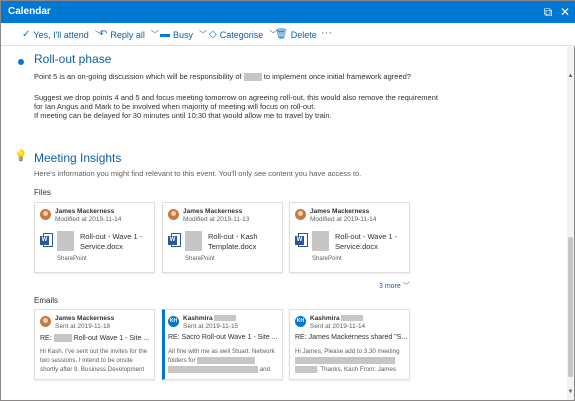 This screenshot has width=575, height=401. What do you see at coordinates (21, 156) in the screenshot?
I see `lightbulb-icon: 💡` at bounding box center [21, 156].